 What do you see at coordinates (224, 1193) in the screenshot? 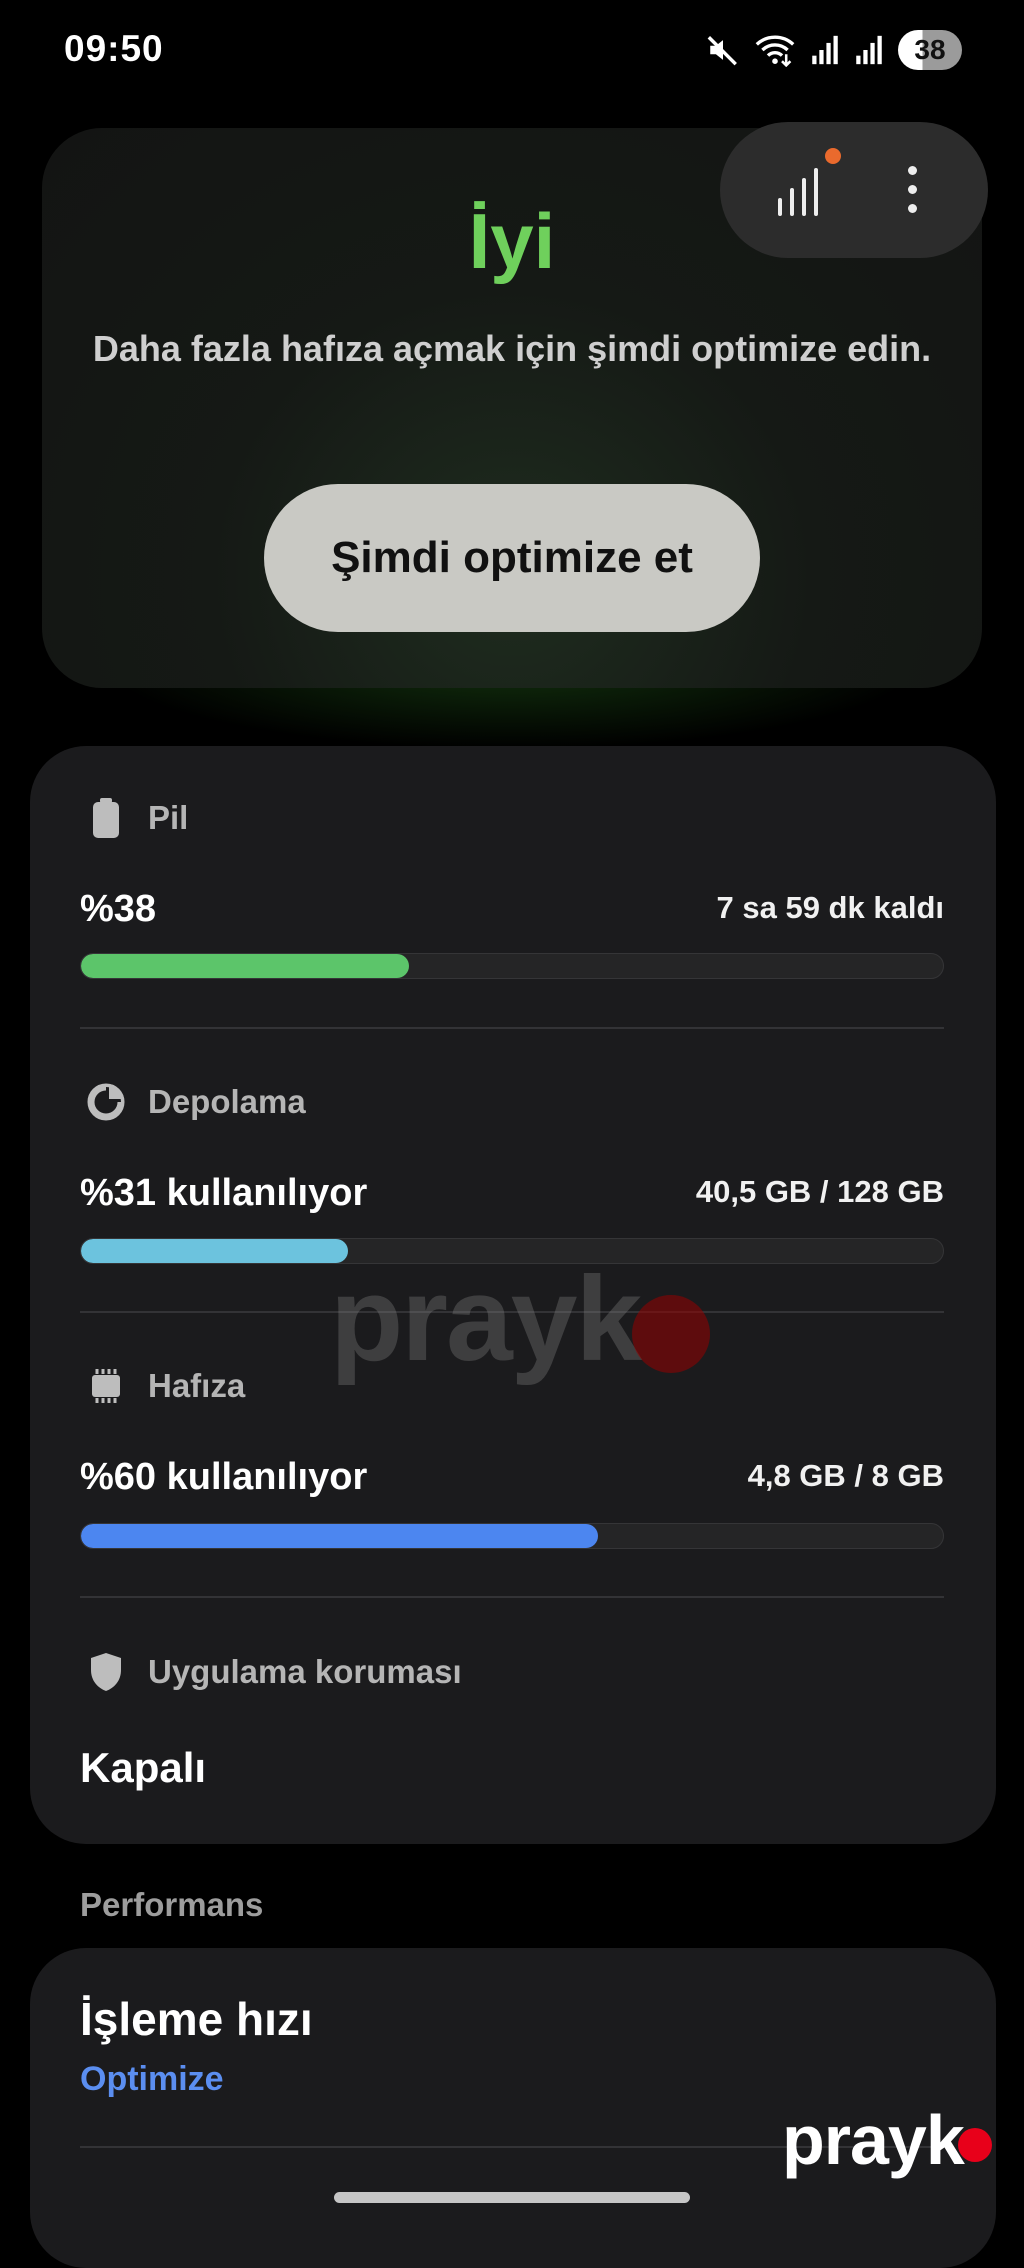
I see `storage-usage: %31 kullanılıyor` at bounding box center [224, 1193].